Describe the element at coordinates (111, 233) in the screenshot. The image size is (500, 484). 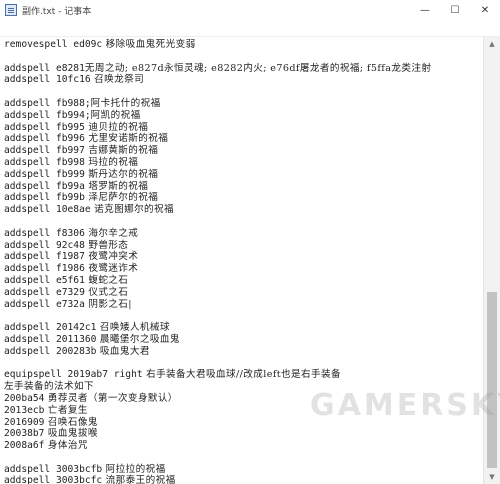
I see `line-comment: 海尔辛之戒` at that location.